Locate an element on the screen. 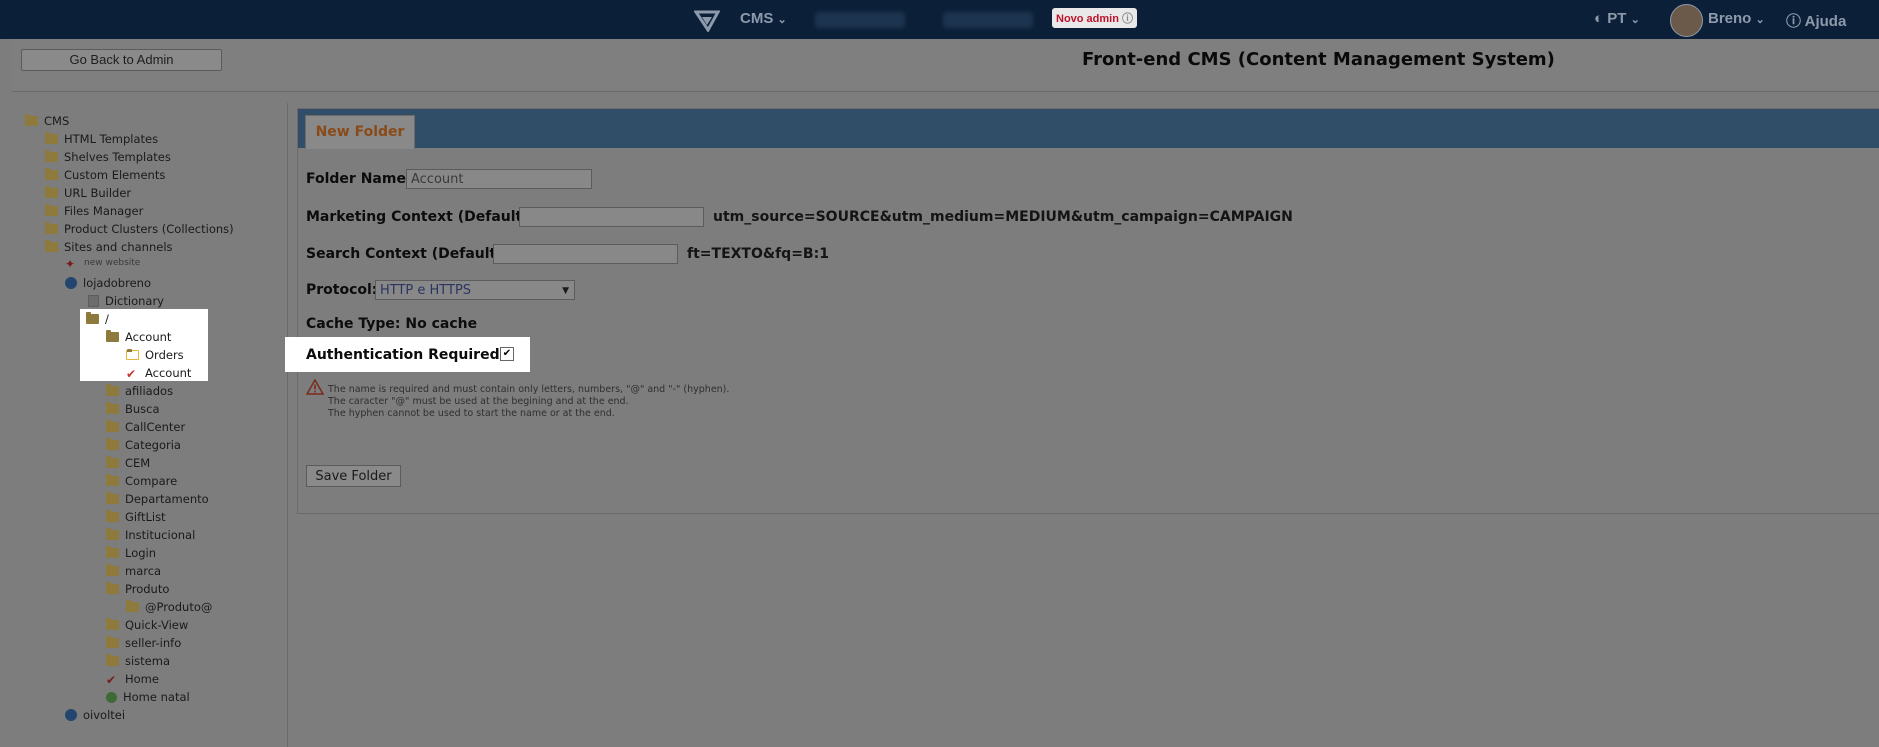 The height and width of the screenshot is (747, 1879). tree-item-label: marca is located at coordinates (143, 571).